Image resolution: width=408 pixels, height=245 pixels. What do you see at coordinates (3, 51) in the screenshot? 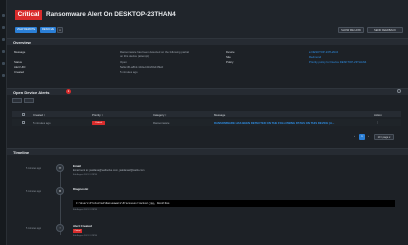
I see `alerts-icon` at bounding box center [3, 51].